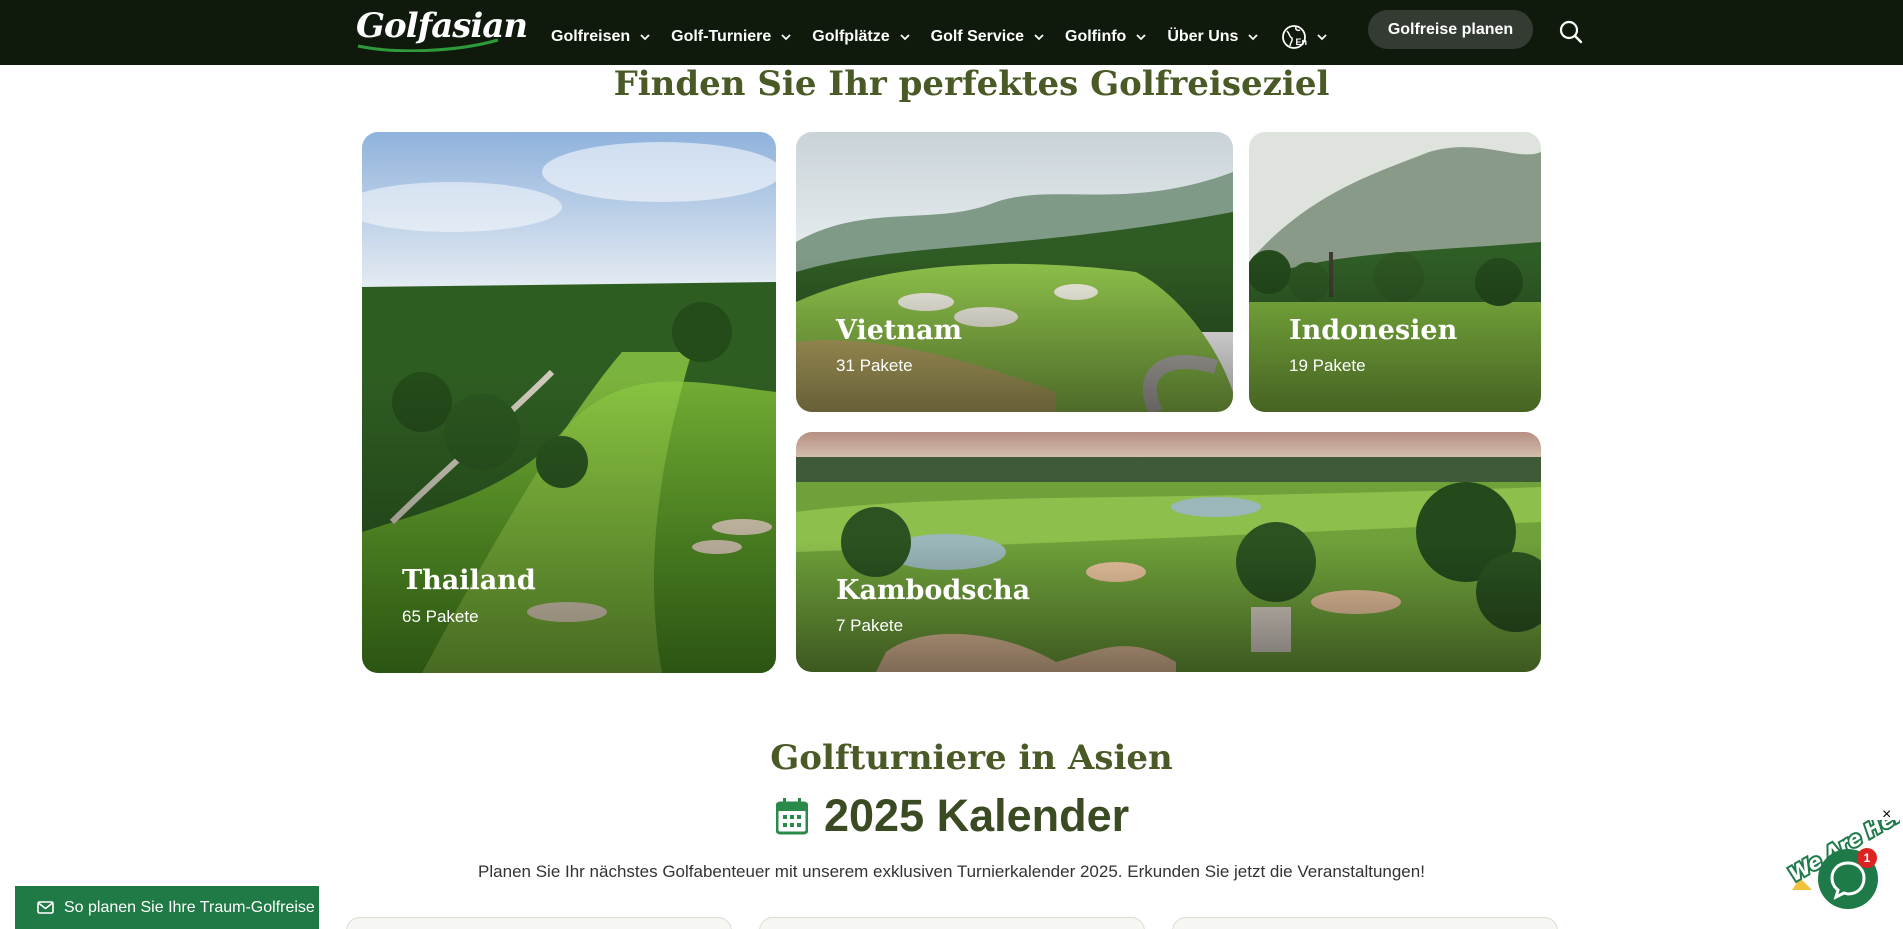 The width and height of the screenshot is (1903, 929). What do you see at coordinates (899, 330) in the screenshot?
I see `destination-name: Vietnam` at bounding box center [899, 330].